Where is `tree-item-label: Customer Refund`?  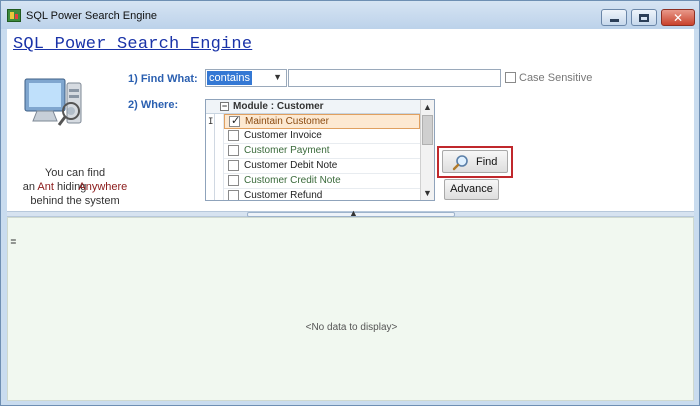
tree-item-label: Customer Refund is located at coordinates (283, 195).